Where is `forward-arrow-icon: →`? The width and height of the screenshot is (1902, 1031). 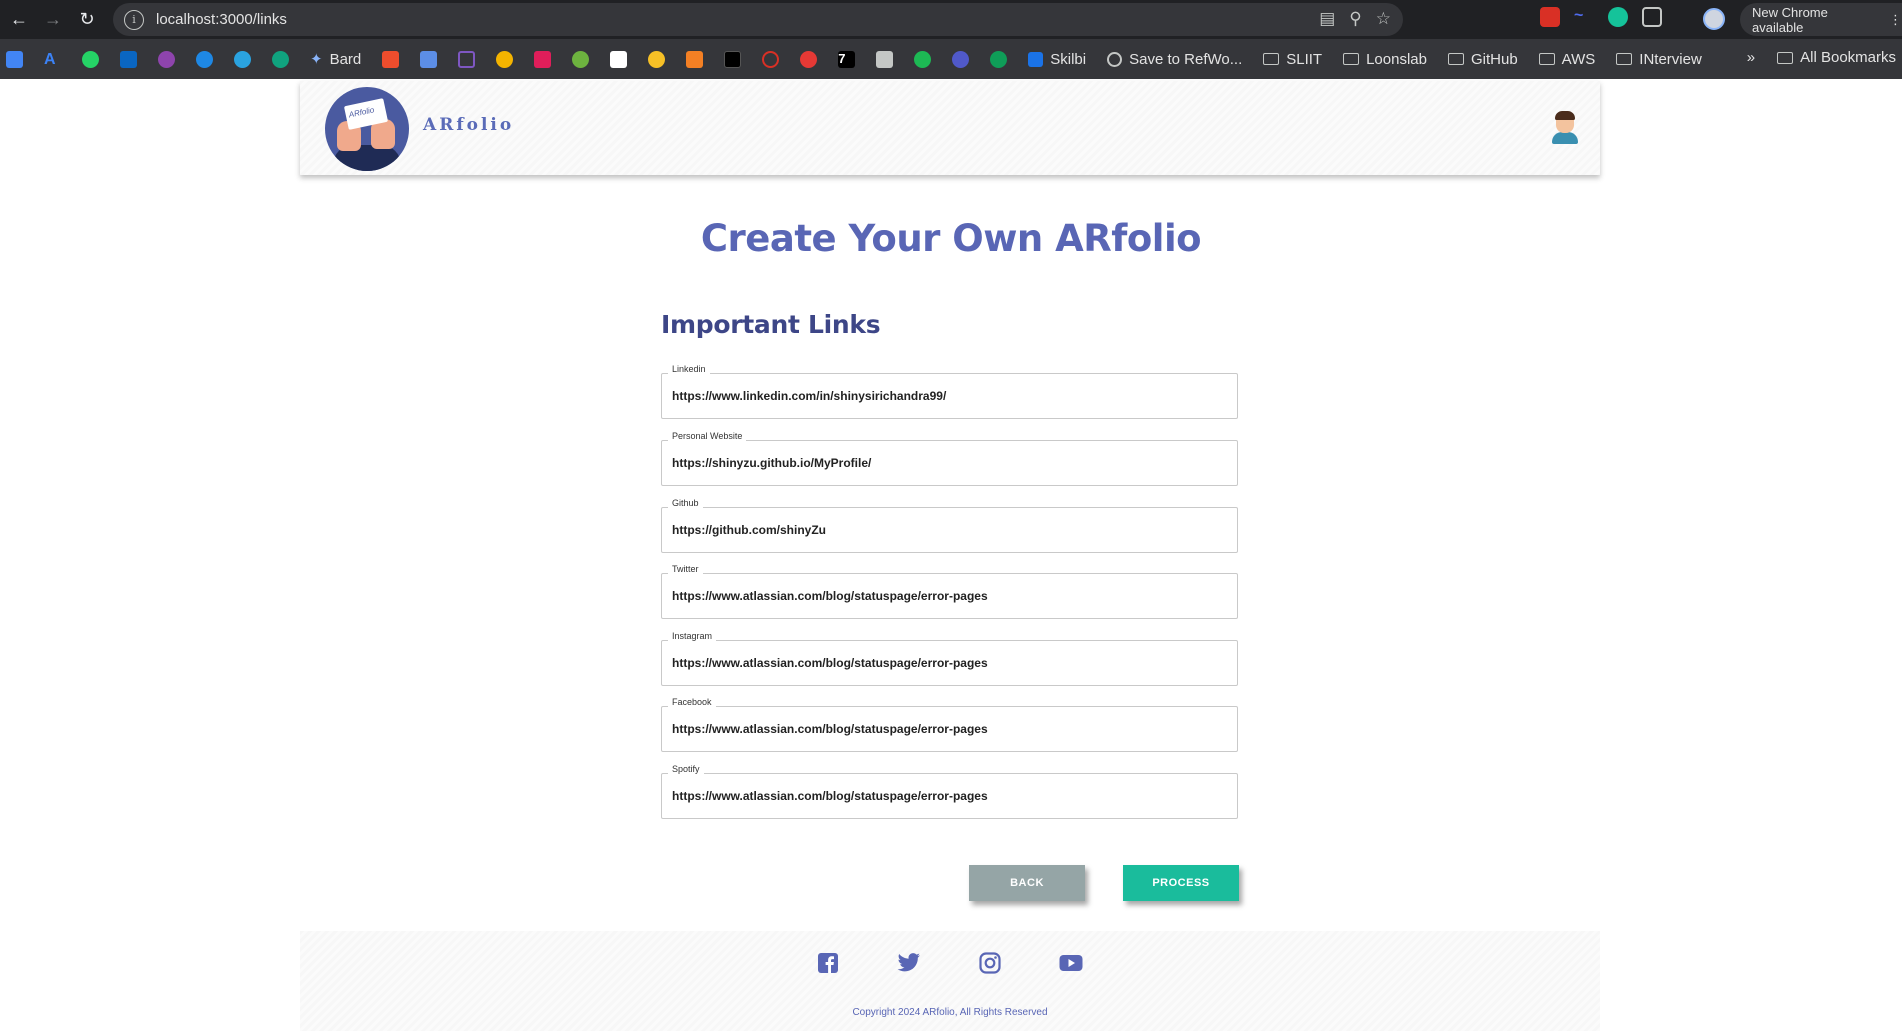
forward-arrow-icon: → is located at coordinates (53, 20).